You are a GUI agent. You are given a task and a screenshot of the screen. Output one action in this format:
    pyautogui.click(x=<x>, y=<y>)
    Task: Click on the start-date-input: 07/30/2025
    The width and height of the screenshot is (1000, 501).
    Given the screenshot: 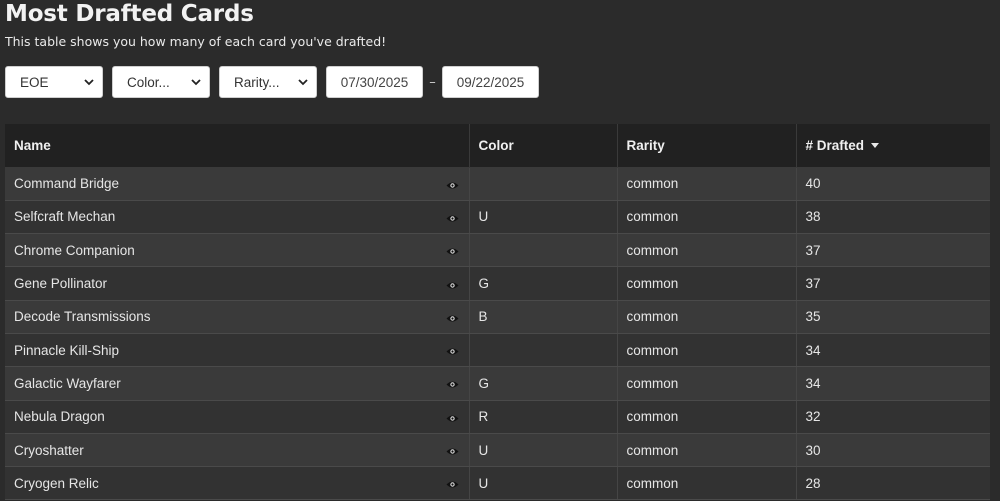 What is the action you would take?
    pyautogui.click(x=374, y=82)
    